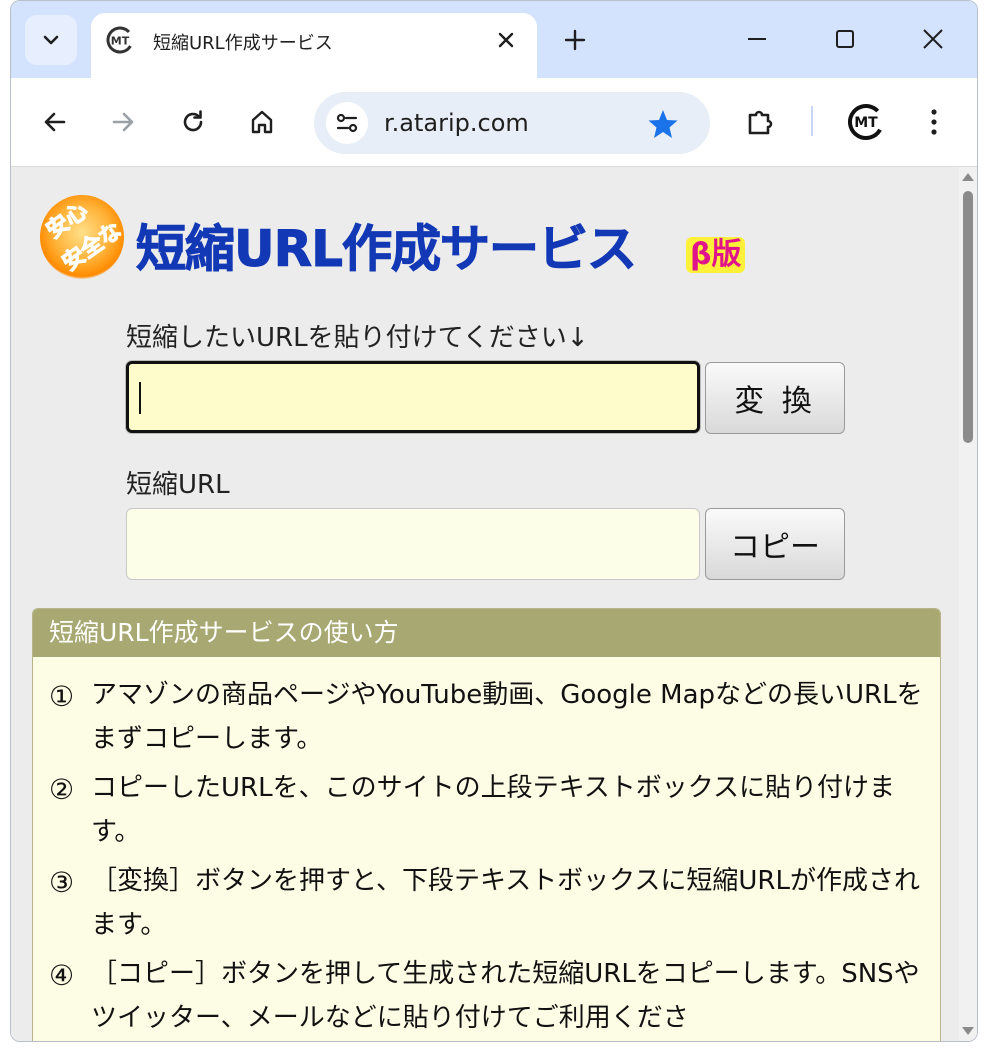 The width and height of the screenshot is (987, 1050). I want to click on scroll-down-arrow-icon, so click(968, 1031).